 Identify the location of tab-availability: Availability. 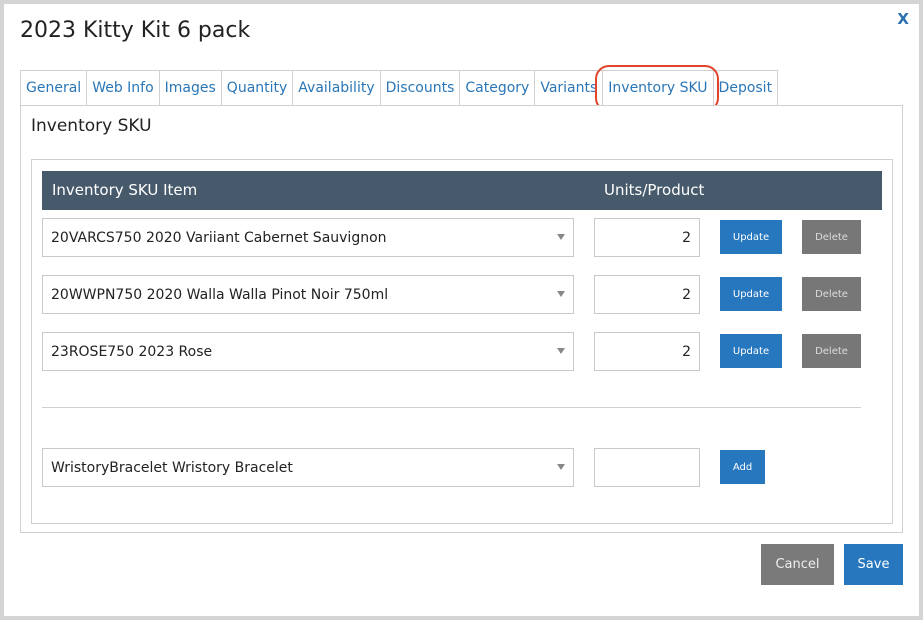
(337, 87).